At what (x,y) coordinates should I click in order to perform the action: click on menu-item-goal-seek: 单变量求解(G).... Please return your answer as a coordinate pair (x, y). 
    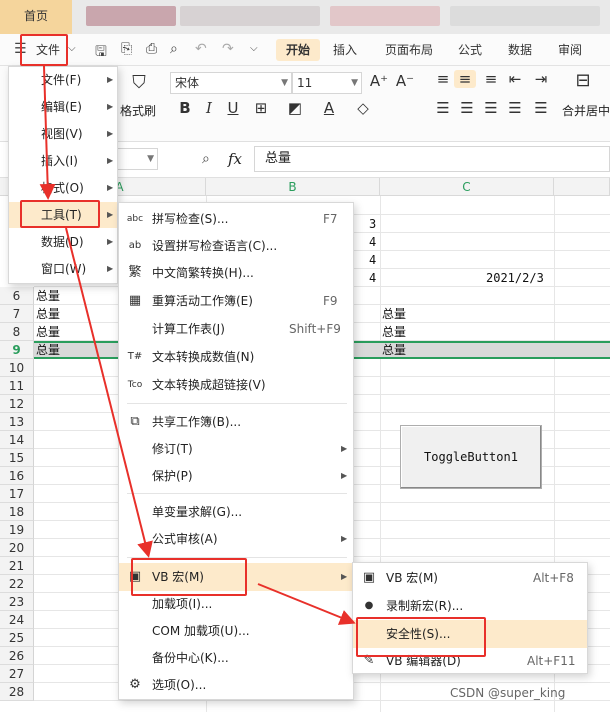
    Looking at the image, I should click on (236, 512).